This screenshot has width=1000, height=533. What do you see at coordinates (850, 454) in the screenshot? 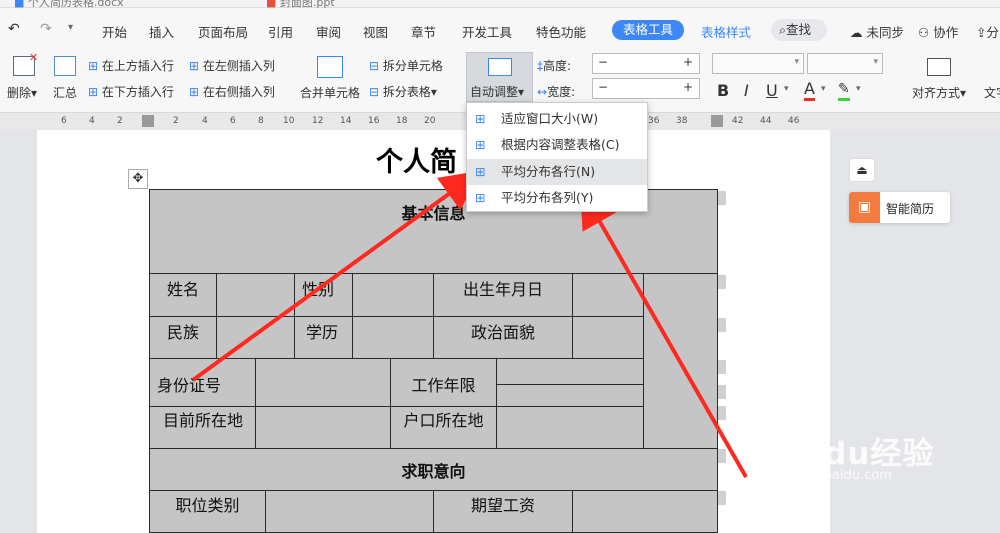
I see `baidu-watermark: Baidu经验` at bounding box center [850, 454].